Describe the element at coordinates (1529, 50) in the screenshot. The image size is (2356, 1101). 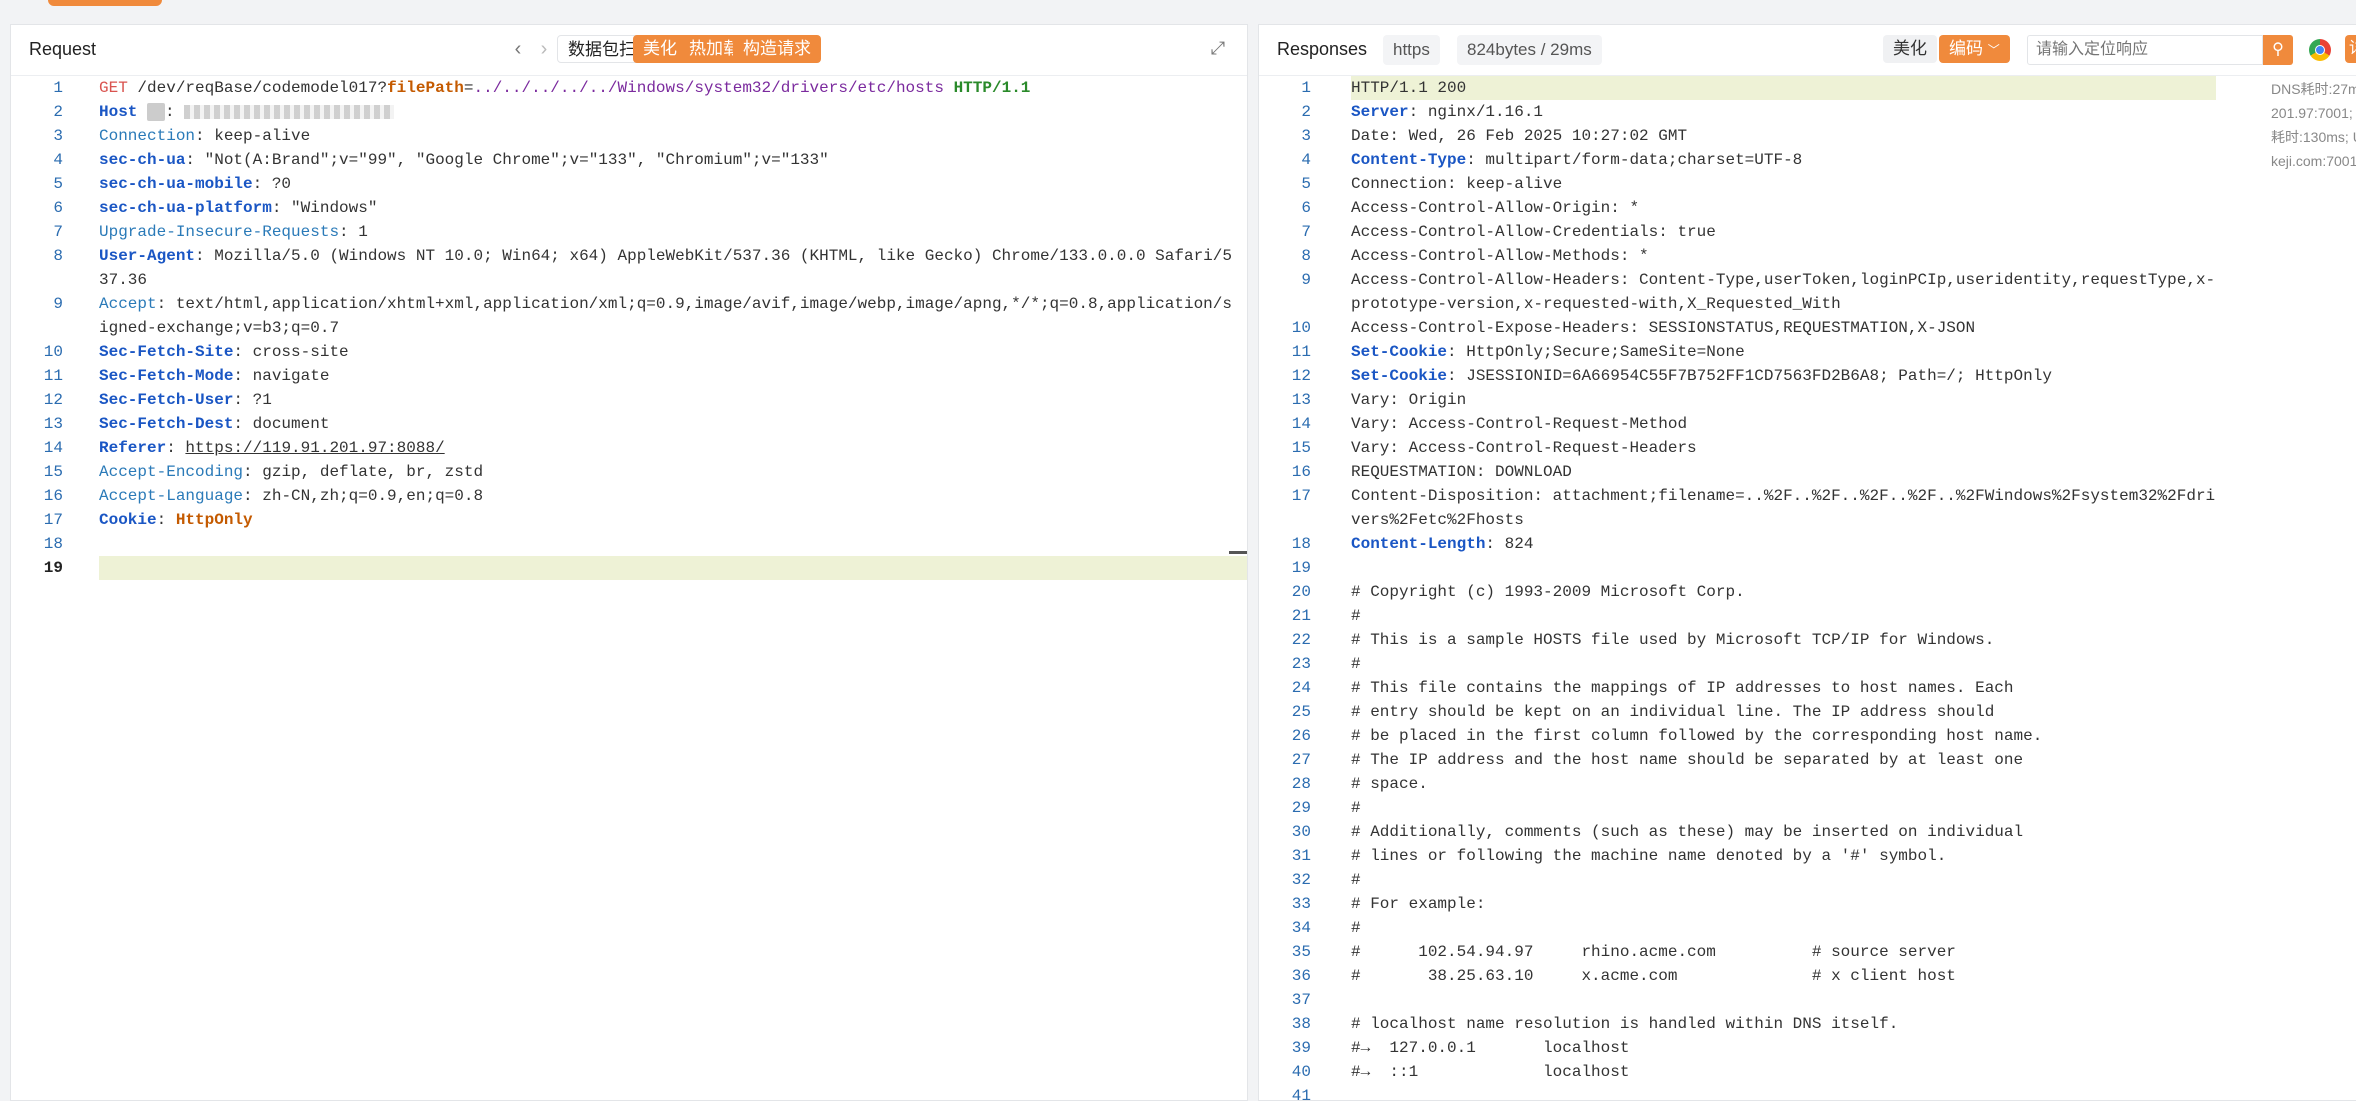
I see `size-time-tag: 824bytes / 29ms` at that location.